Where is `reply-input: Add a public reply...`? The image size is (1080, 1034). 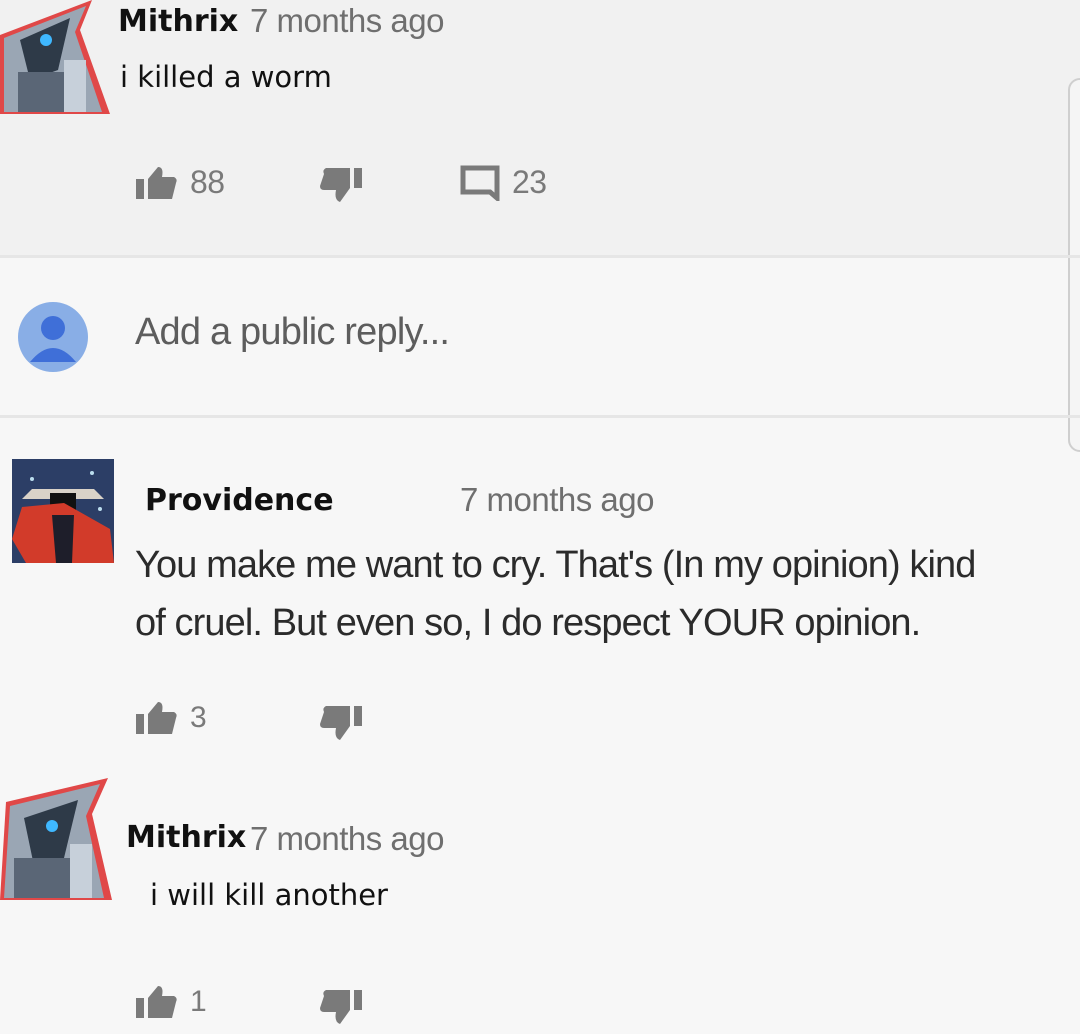
reply-input: Add a public reply... is located at coordinates (292, 332).